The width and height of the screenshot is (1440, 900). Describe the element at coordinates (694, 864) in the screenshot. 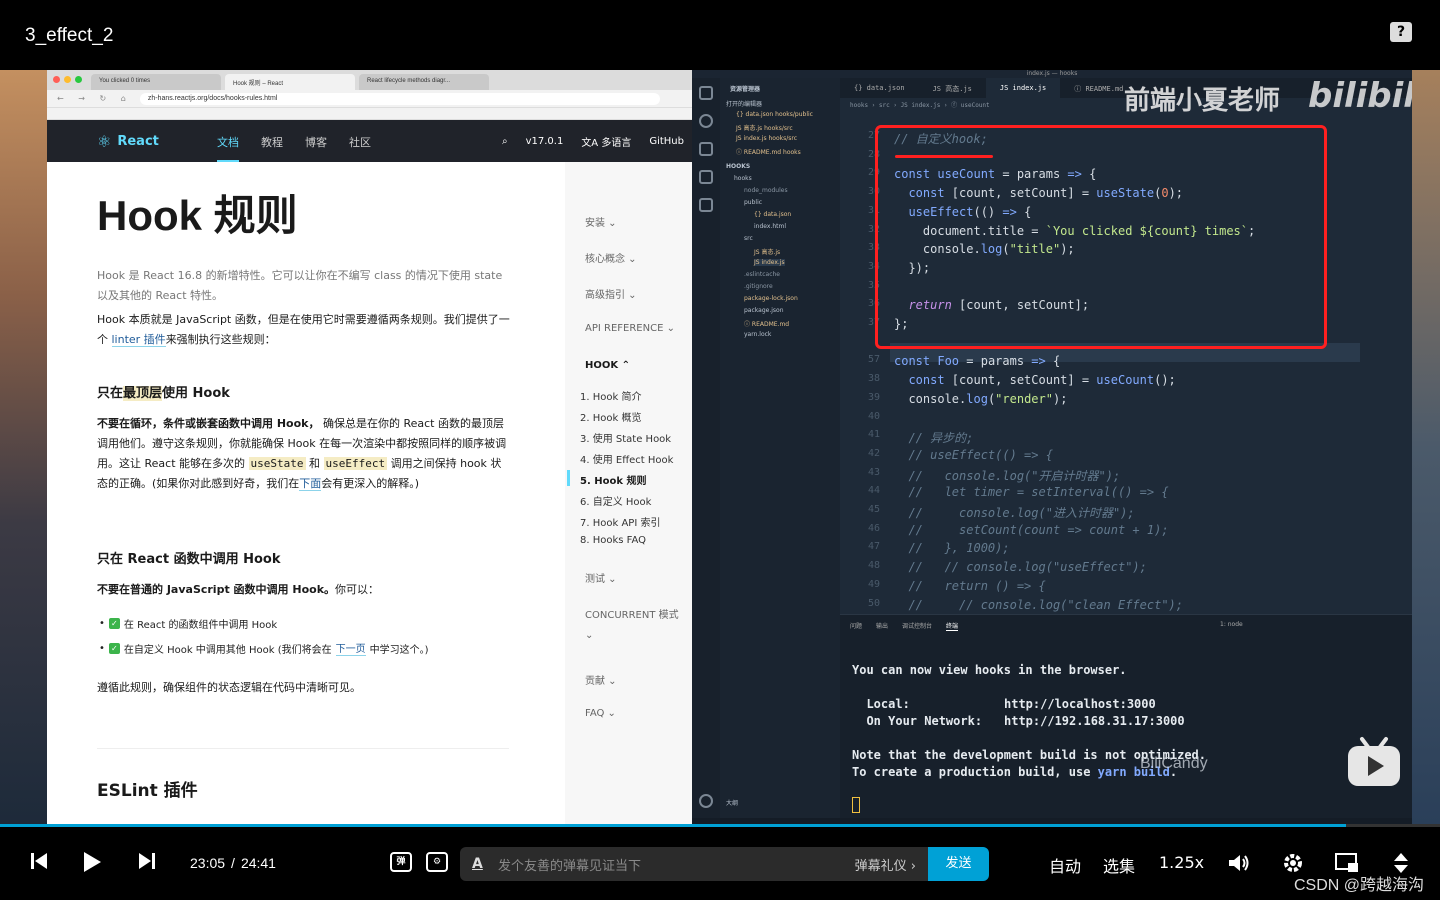

I see `danmaku-input: A 发个友善的弹幕见证当下 弹幕礼仪 ›` at that location.